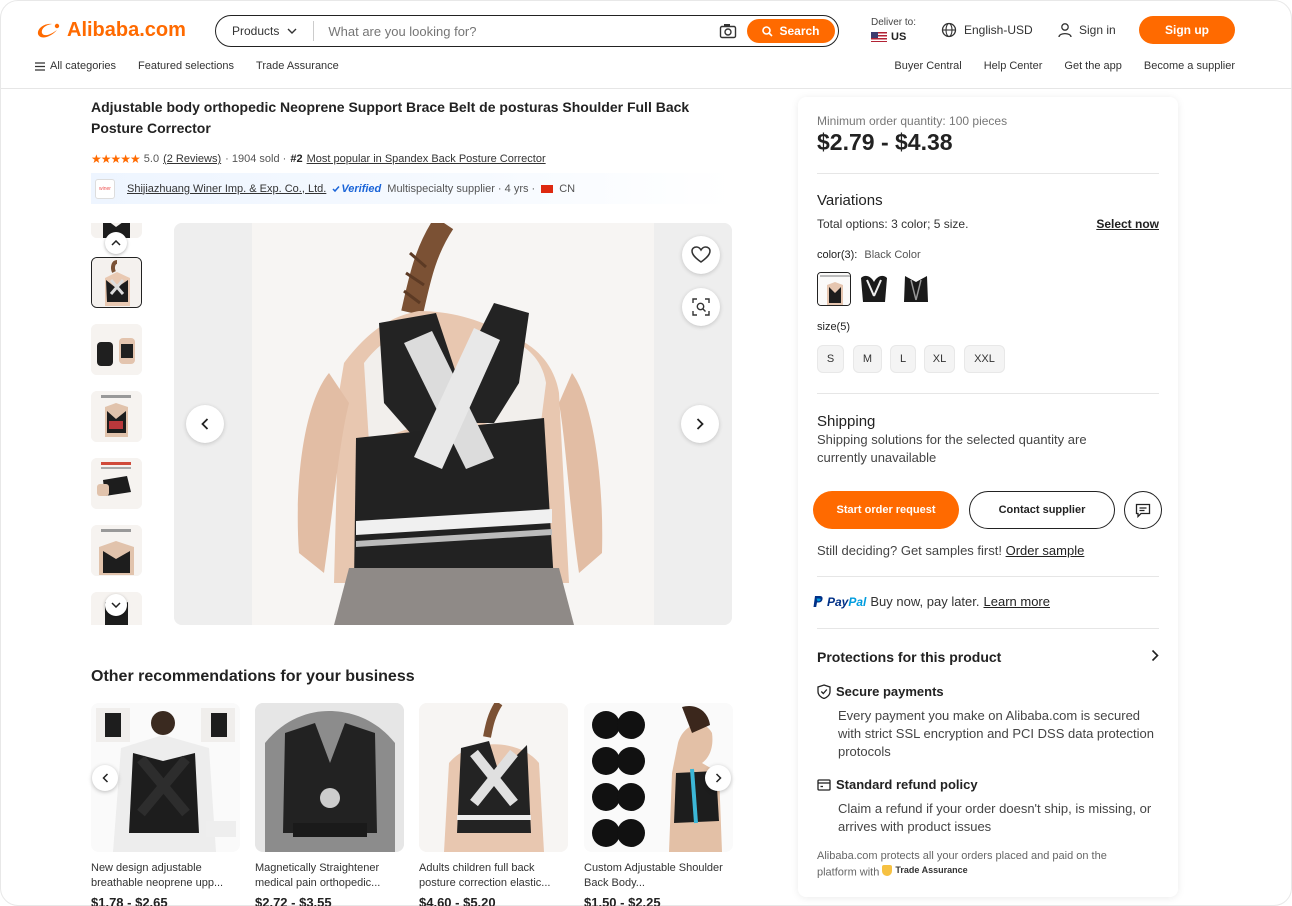 The width and height of the screenshot is (1292, 906). I want to click on paypal-logo: PayPal, so click(847, 601).